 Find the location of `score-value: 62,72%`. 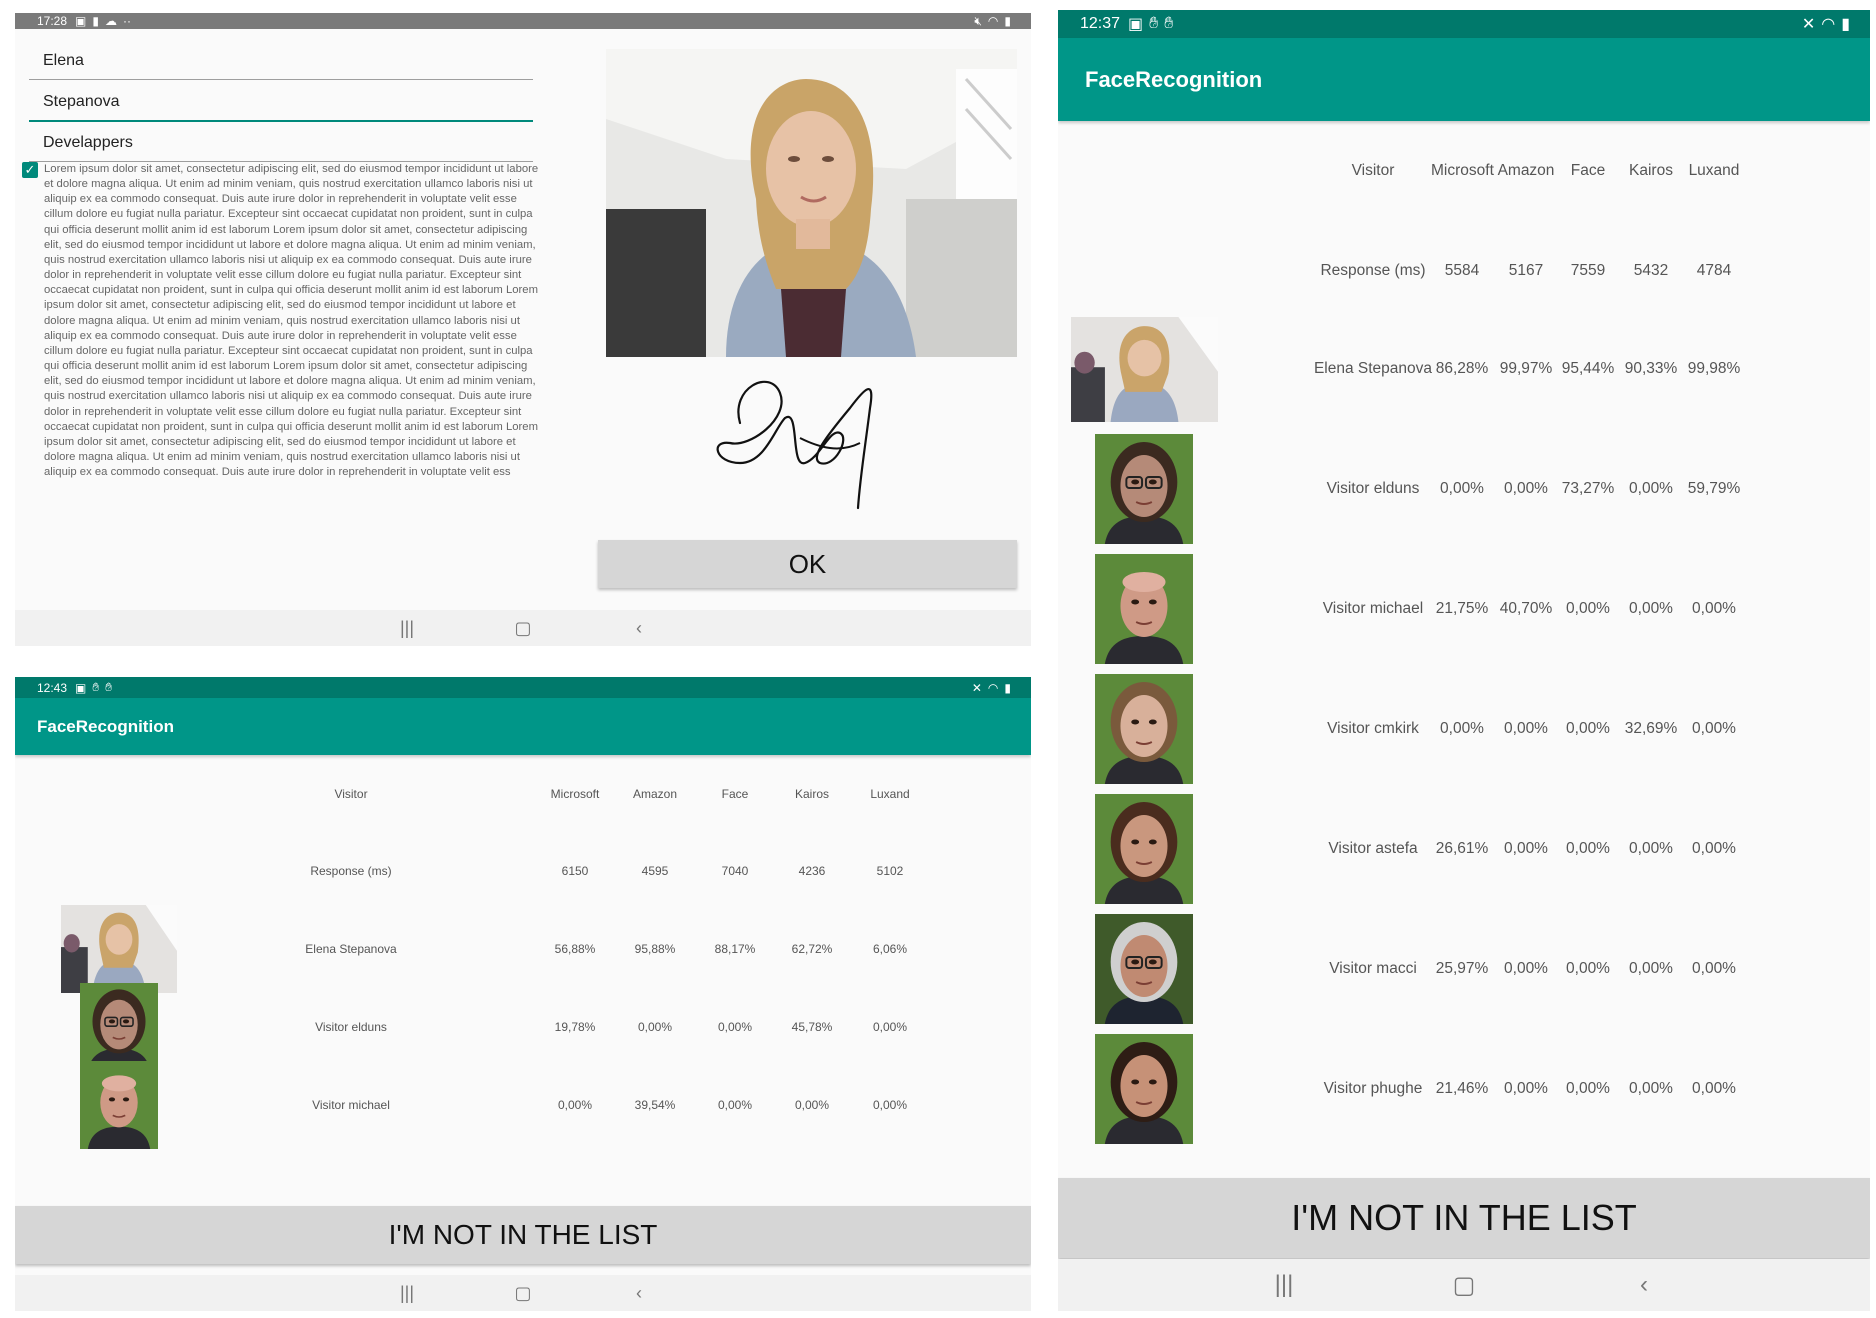

score-value: 62,72% is located at coordinates (812, 949).